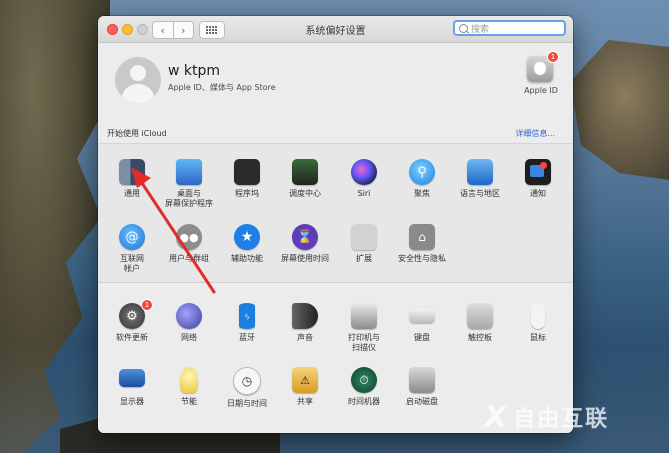 Image resolution: width=669 pixels, height=453 pixels. Describe the element at coordinates (173, 230) in the screenshot. I see `annotation-arrow-icon` at that location.